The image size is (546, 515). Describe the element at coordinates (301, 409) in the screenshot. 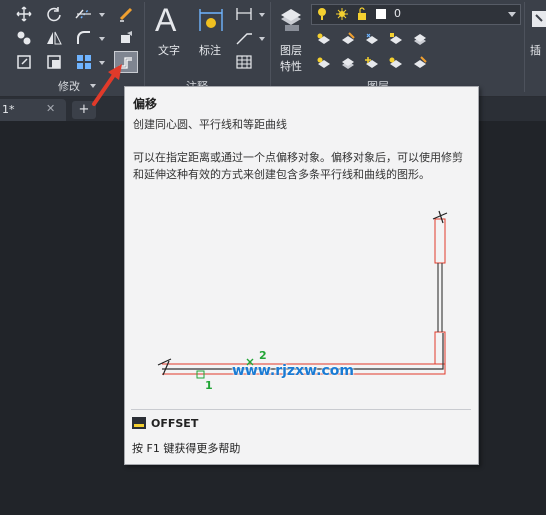

I see `tooltip-divider` at that location.